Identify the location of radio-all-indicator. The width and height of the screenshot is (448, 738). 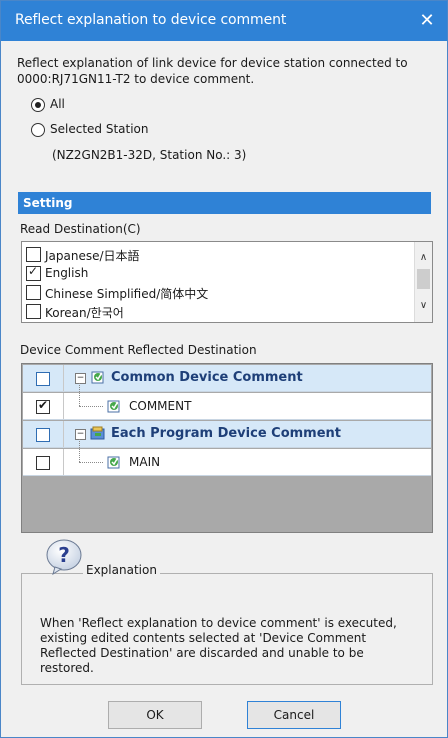
(38, 105).